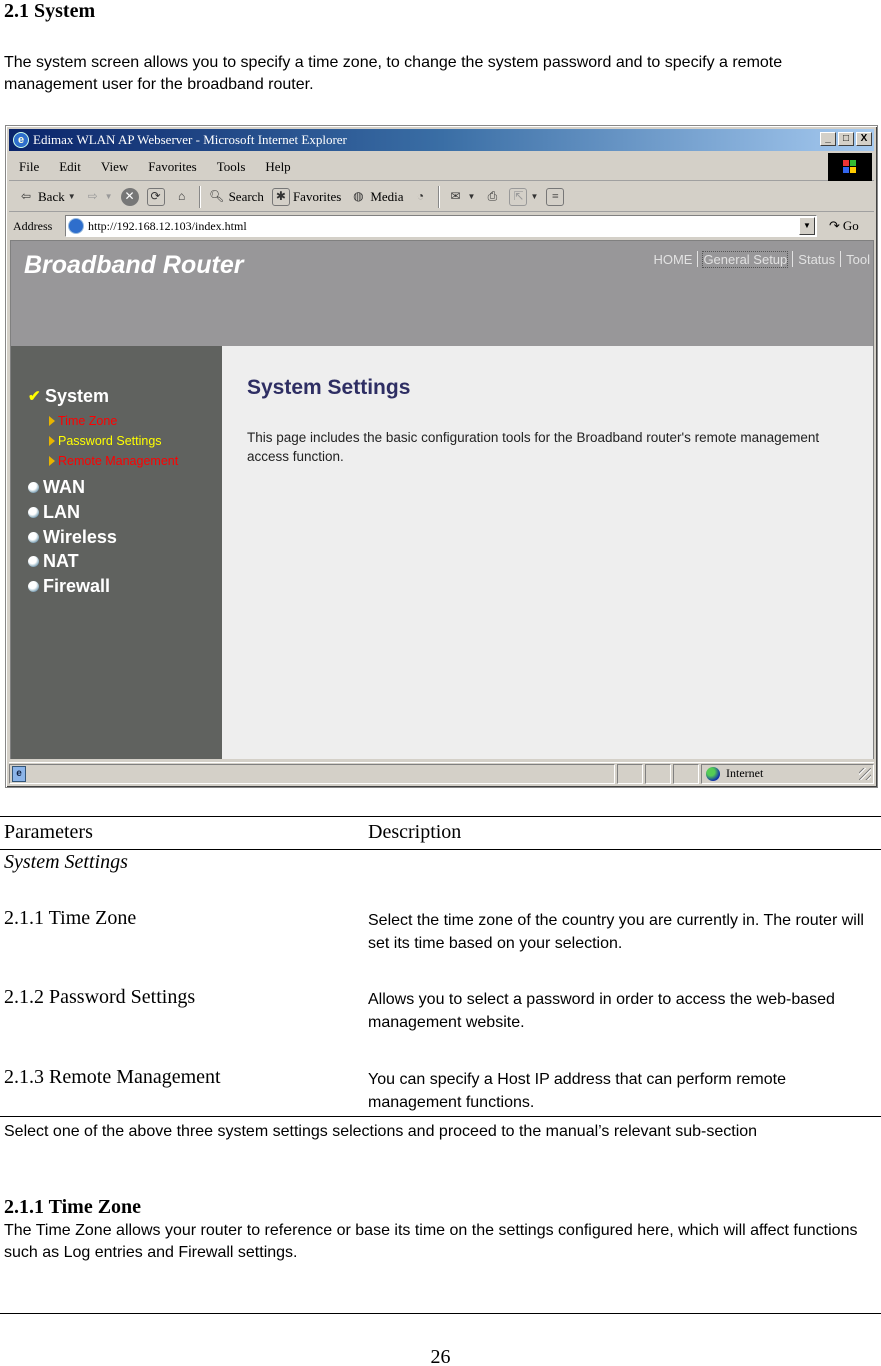 Image resolution: width=881 pixels, height=1366 pixels. What do you see at coordinates (105, 441) in the screenshot?
I see `sidebar-subitem-password-settings: Password Settings` at bounding box center [105, 441].